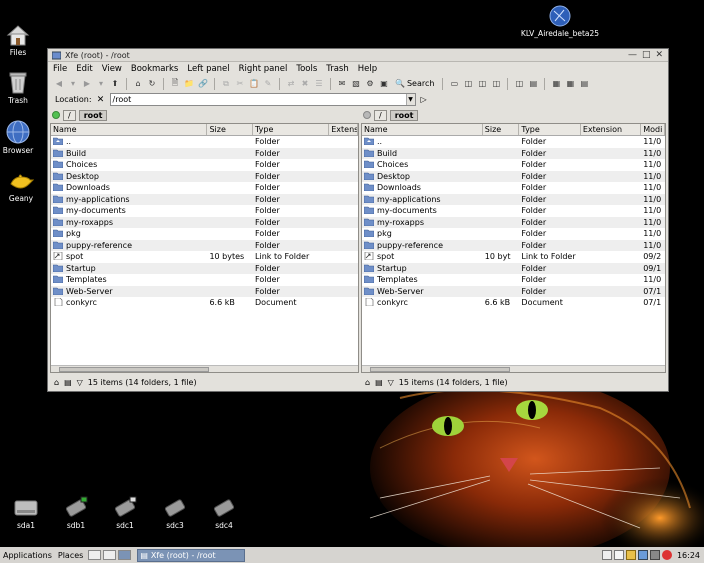 The width and height of the screenshot is (704, 563). Describe the element at coordinates (189, 84) in the screenshot. I see `new-folder-icon: 📁` at that location.